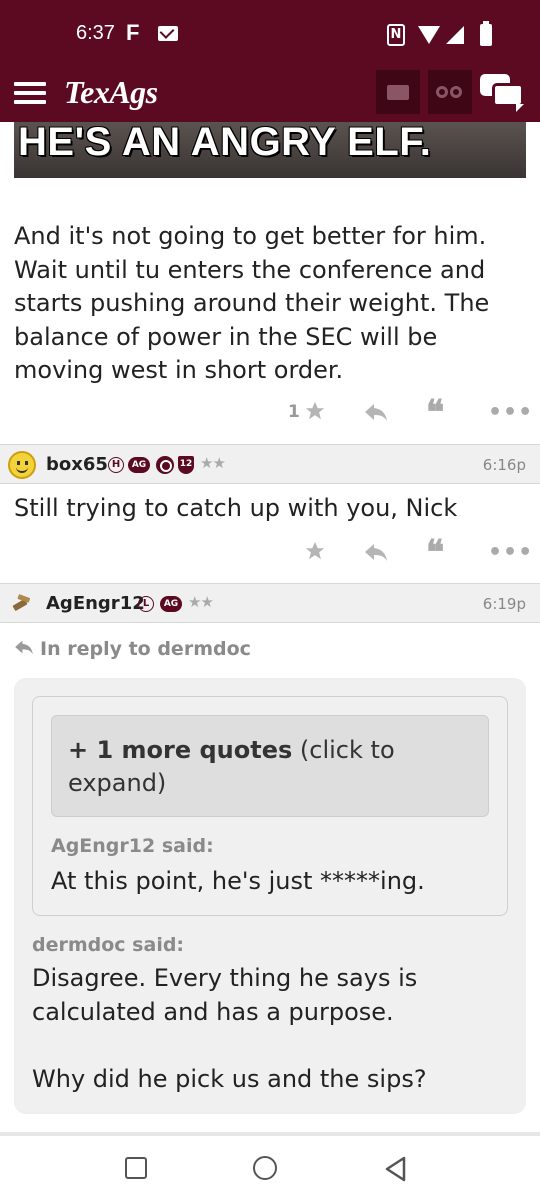 The height and width of the screenshot is (1200, 540). Describe the element at coordinates (504, 465) in the screenshot. I see `post-time: 6:16p` at that location.